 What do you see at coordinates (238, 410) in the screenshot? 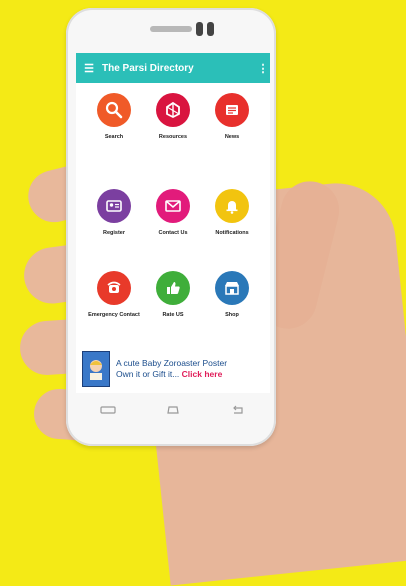
I see `back-icon` at bounding box center [238, 410].